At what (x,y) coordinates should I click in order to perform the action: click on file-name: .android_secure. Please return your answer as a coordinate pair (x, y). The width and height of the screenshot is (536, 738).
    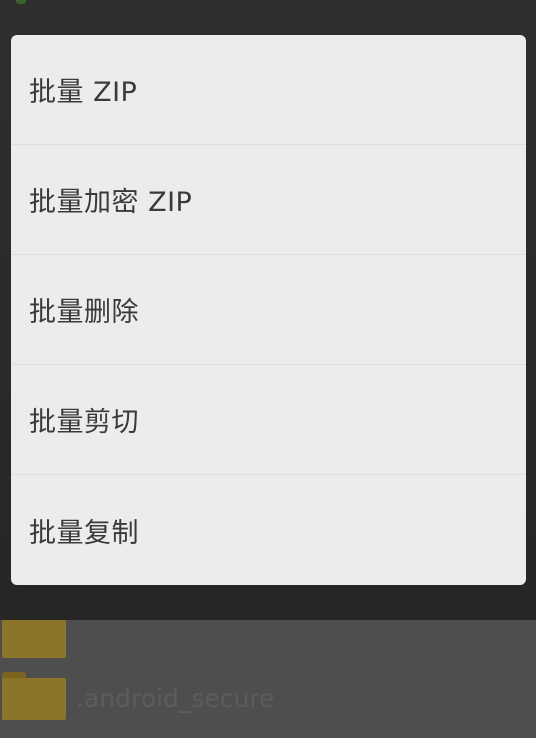
    Looking at the image, I should click on (175, 698).